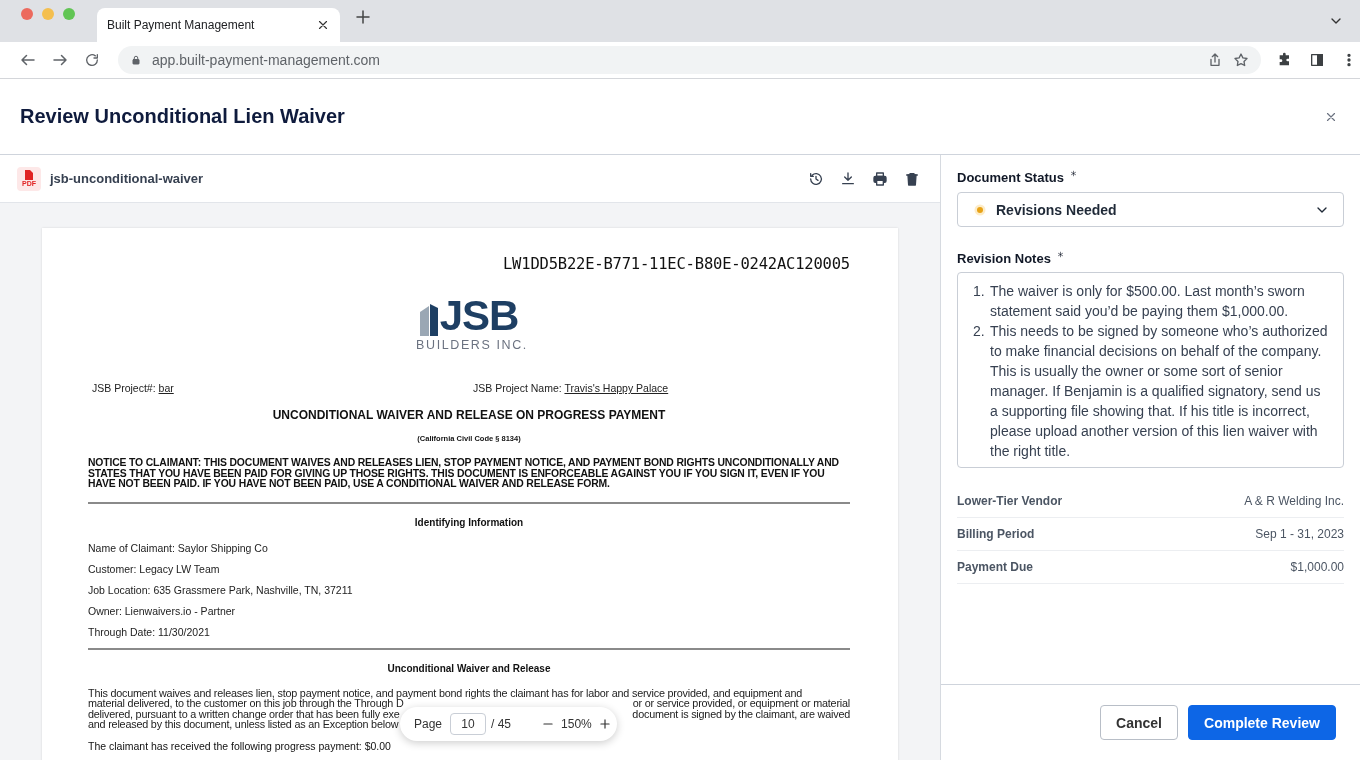  What do you see at coordinates (995, 567) in the screenshot?
I see `detail-label: Payment Due` at bounding box center [995, 567].